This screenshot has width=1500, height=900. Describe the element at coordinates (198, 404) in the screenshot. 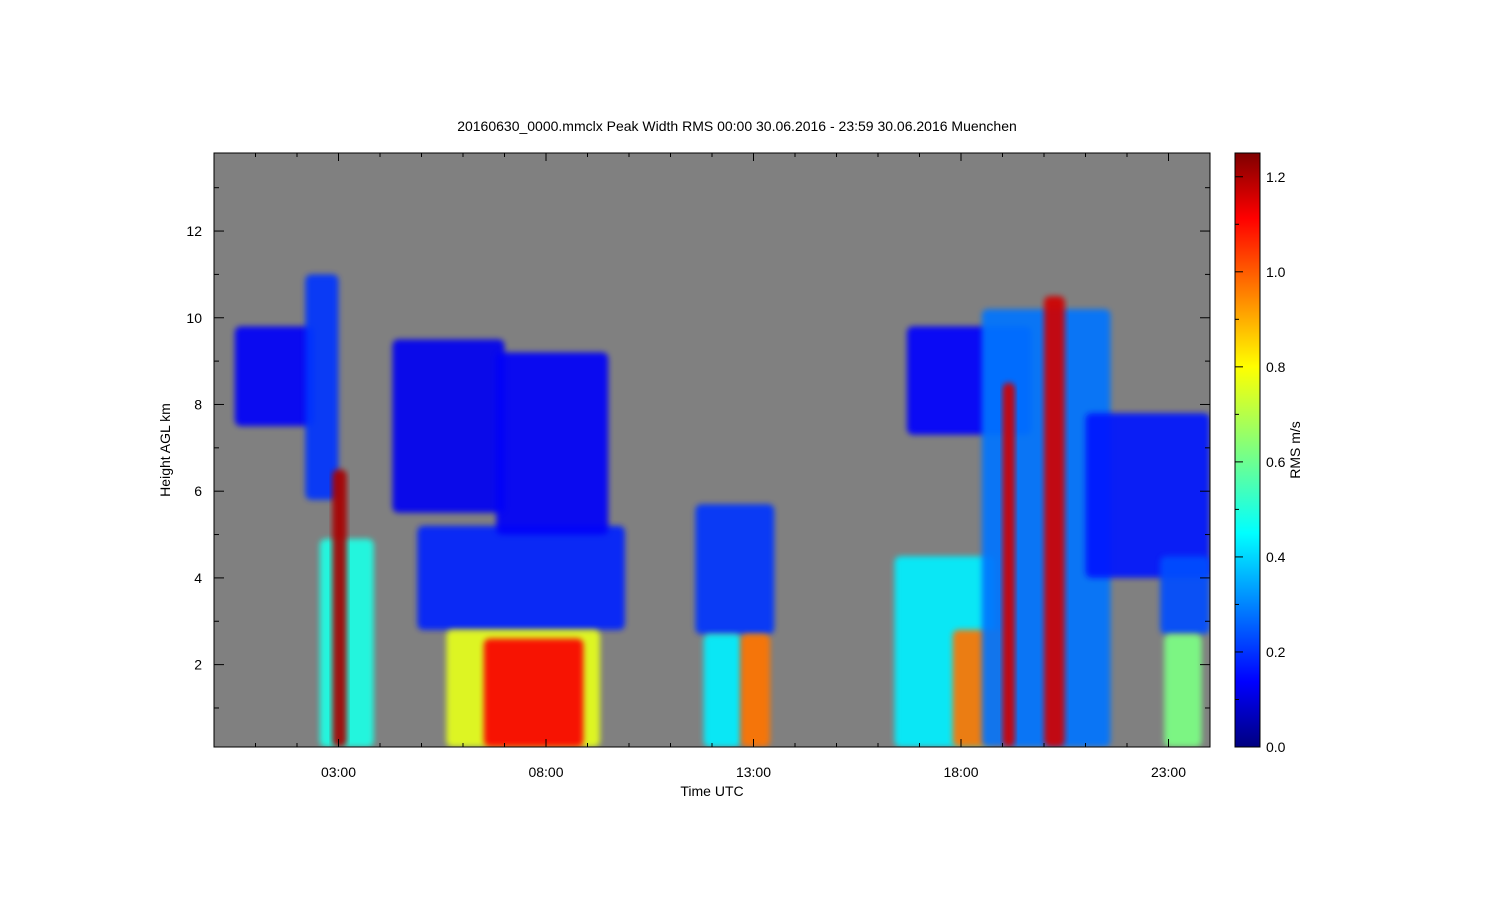

I see `y-tick-label: 8` at that location.